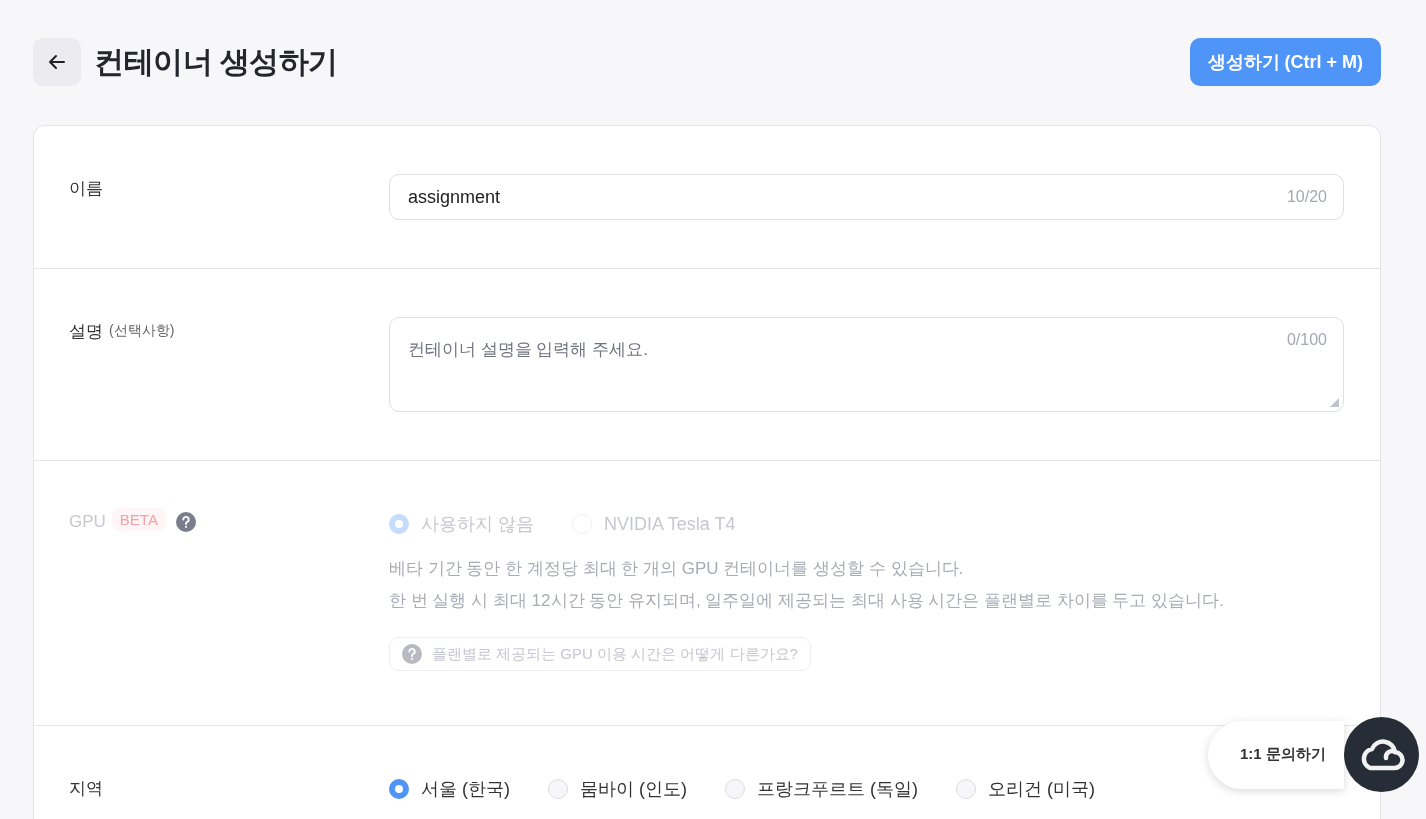 This screenshot has width=1426, height=819. Describe the element at coordinates (1334, 402) in the screenshot. I see `resize-handle-icon` at that location.